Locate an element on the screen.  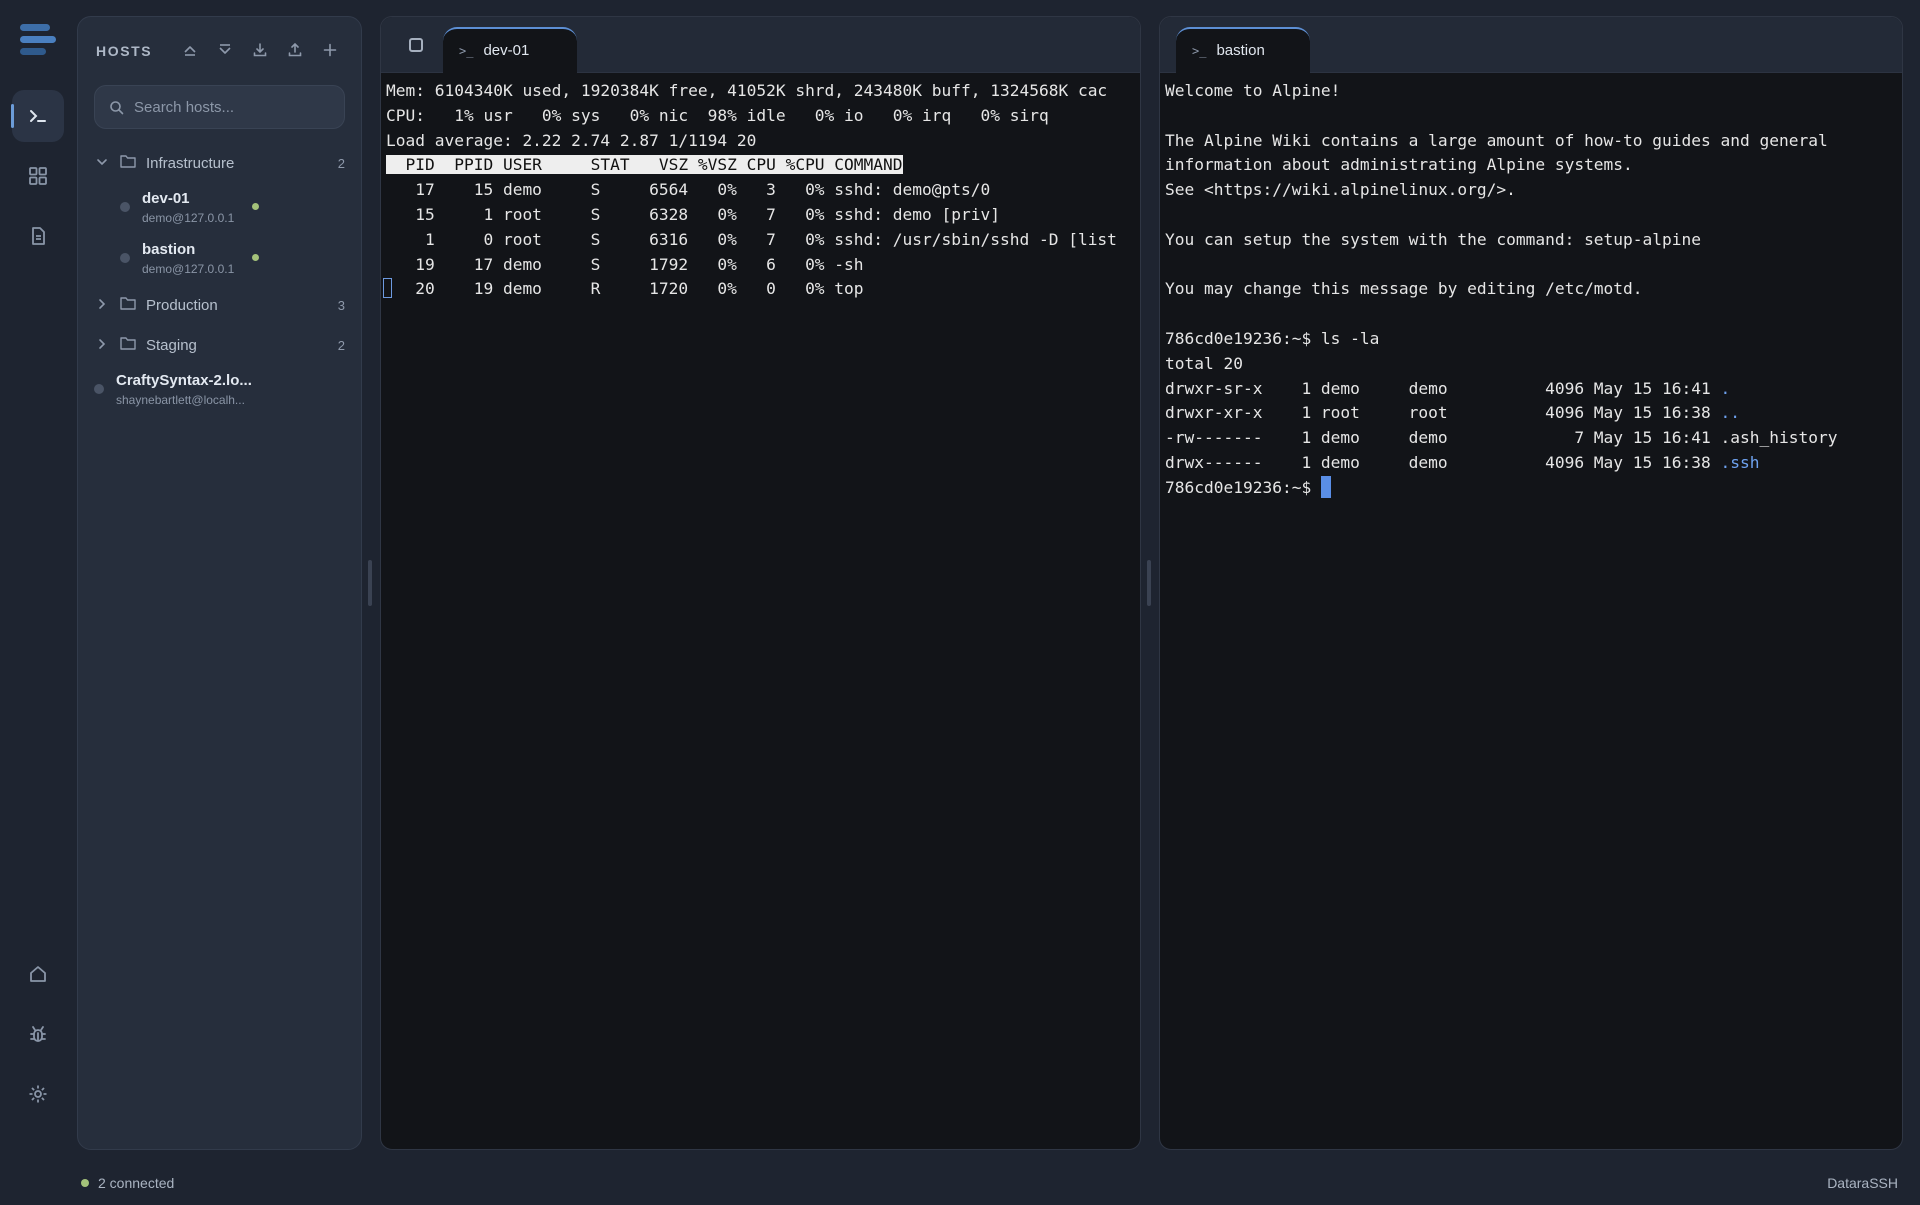
add-host-icon is located at coordinates (329, 51).